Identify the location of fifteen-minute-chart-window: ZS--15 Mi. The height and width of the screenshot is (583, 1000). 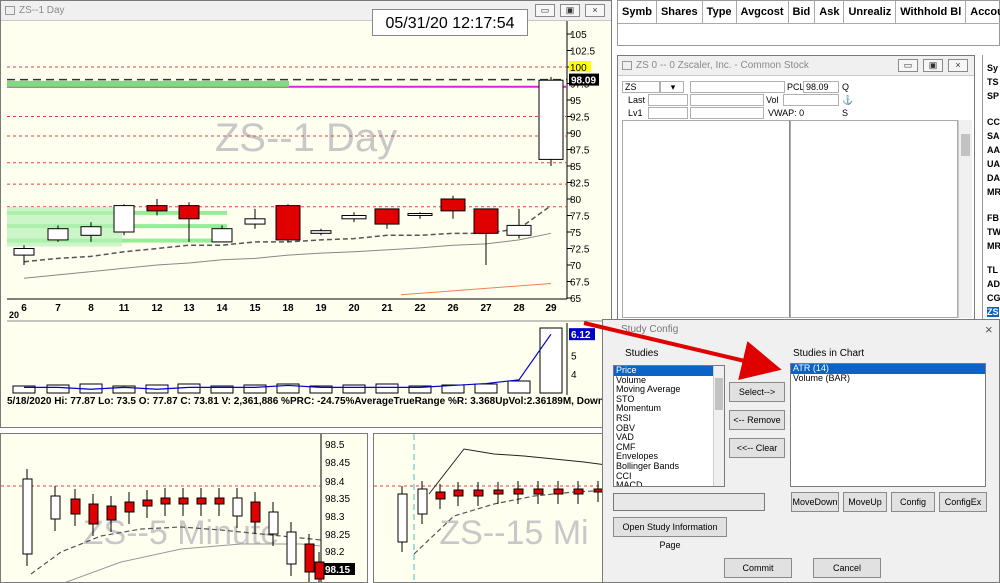
(493, 508).